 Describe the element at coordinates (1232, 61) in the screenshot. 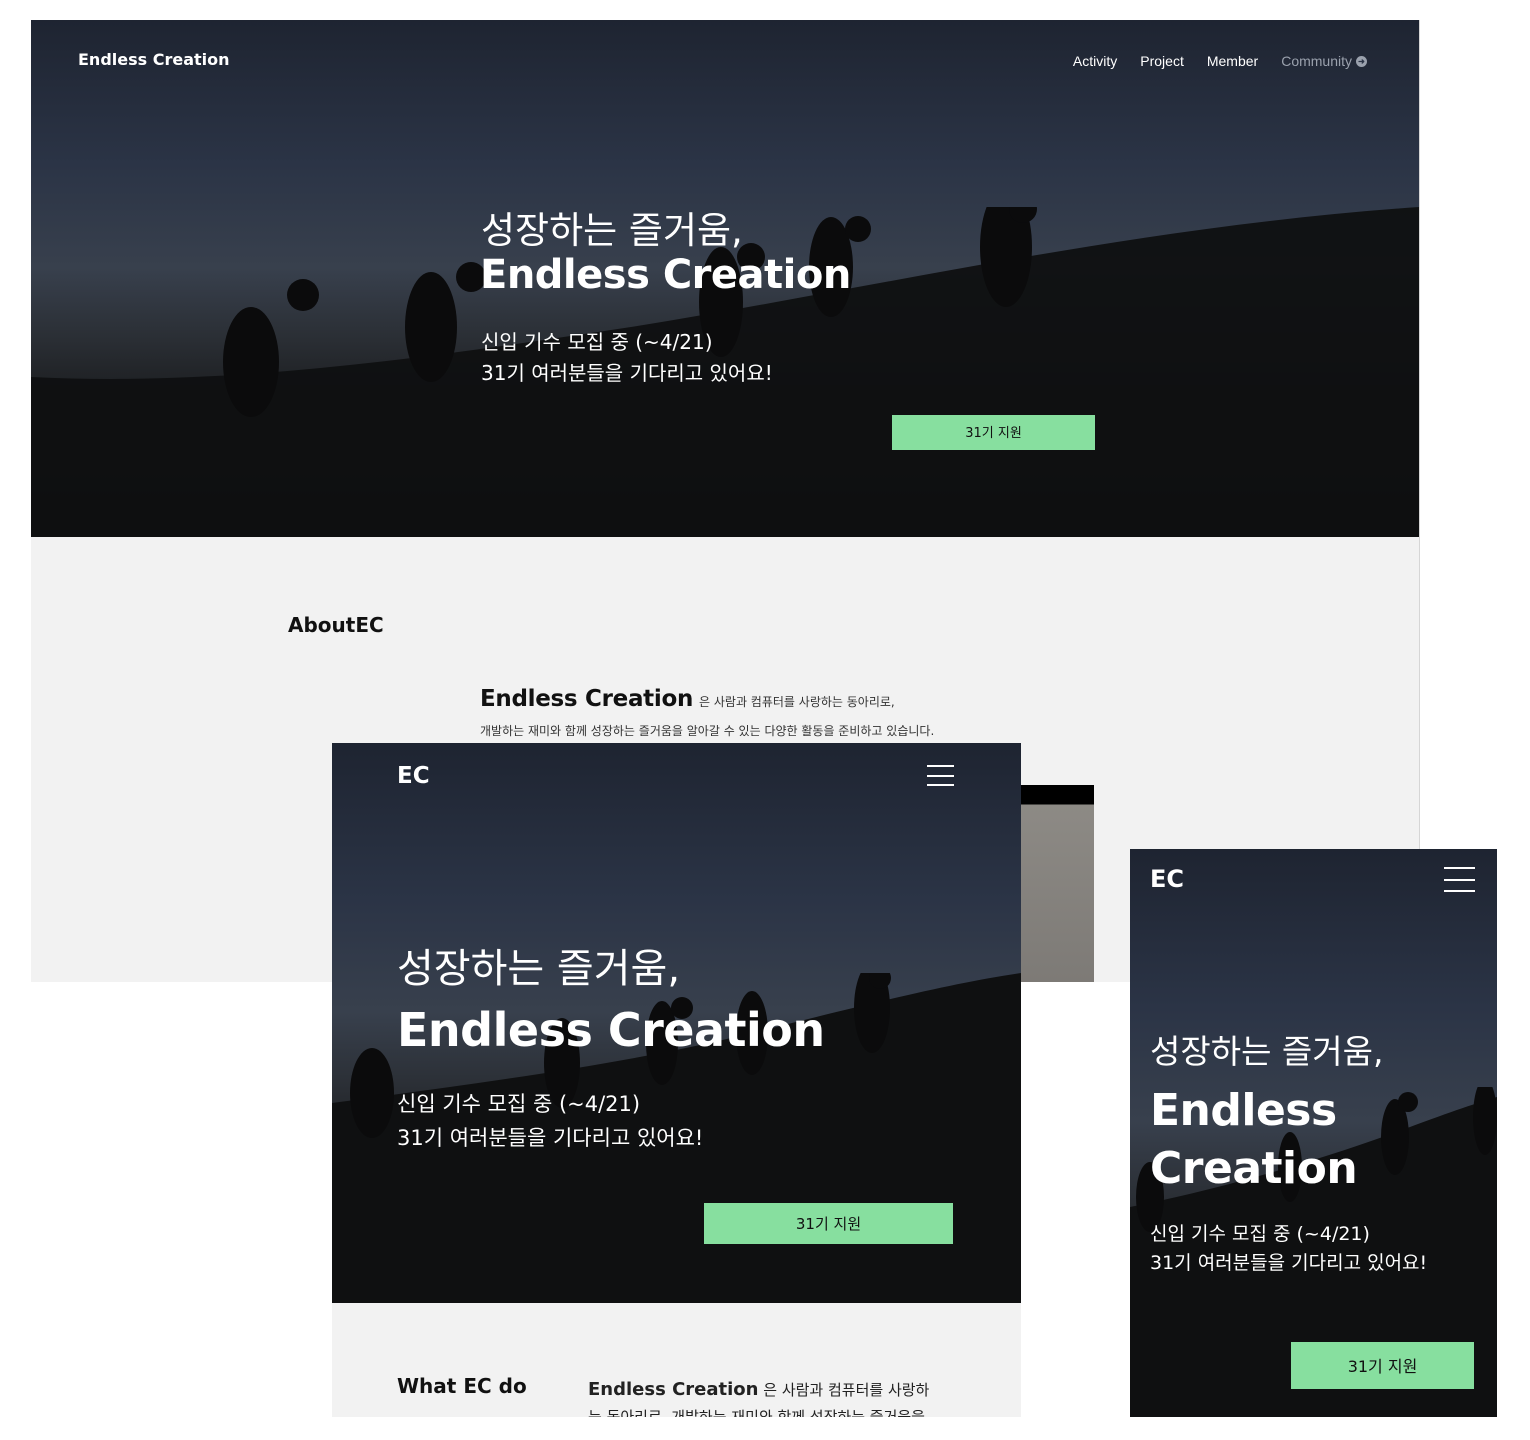

I see `nav-member: Member` at that location.